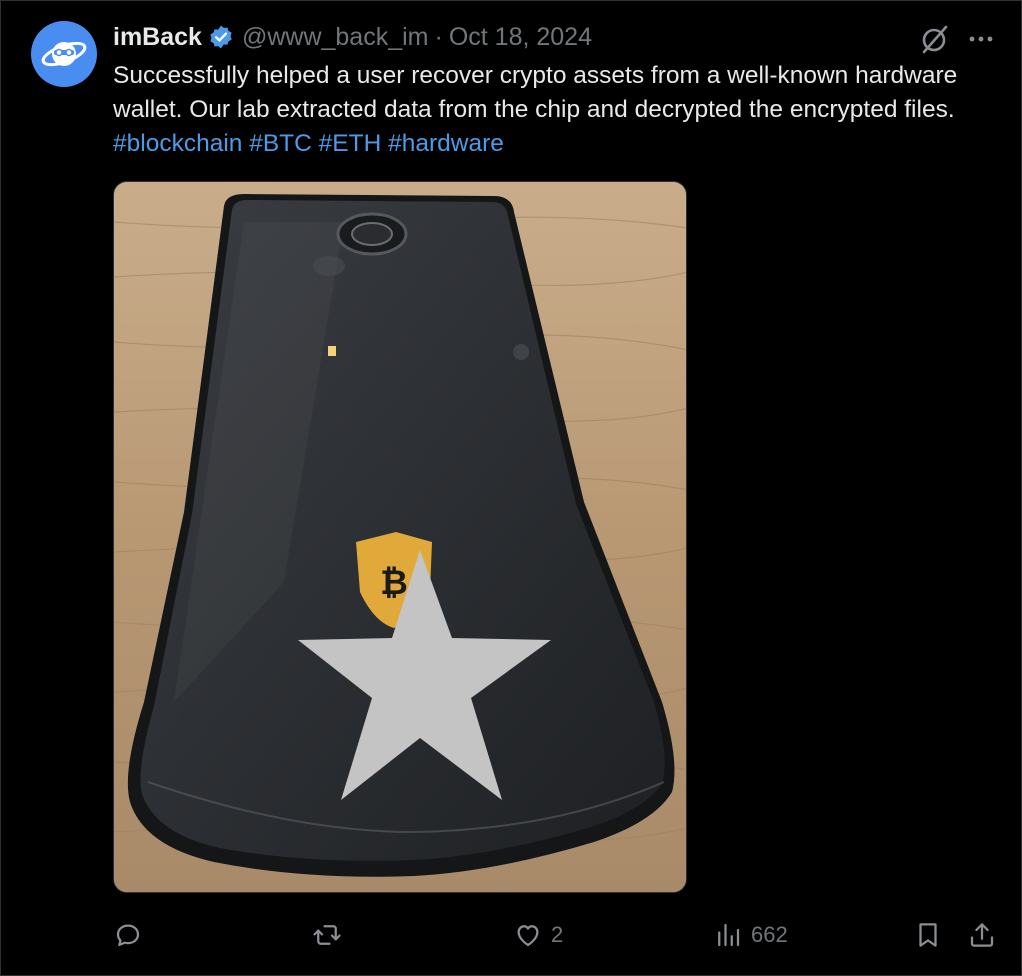 Image resolution: width=1022 pixels, height=976 pixels. I want to click on avatar, so click(64, 54).